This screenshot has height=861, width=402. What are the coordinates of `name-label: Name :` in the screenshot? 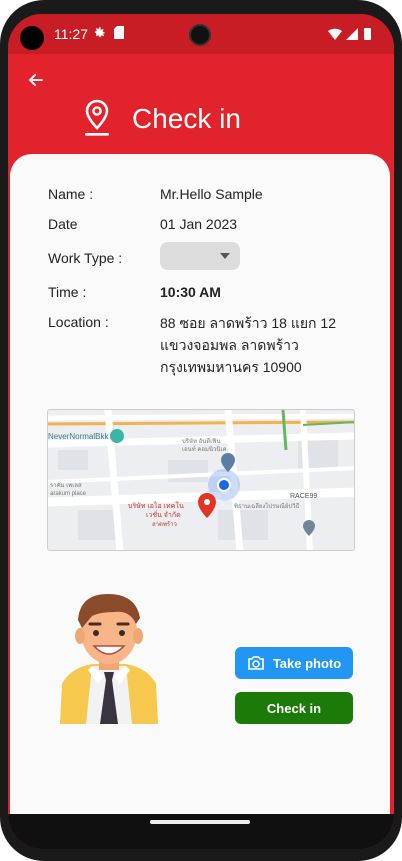 It's located at (71, 194).